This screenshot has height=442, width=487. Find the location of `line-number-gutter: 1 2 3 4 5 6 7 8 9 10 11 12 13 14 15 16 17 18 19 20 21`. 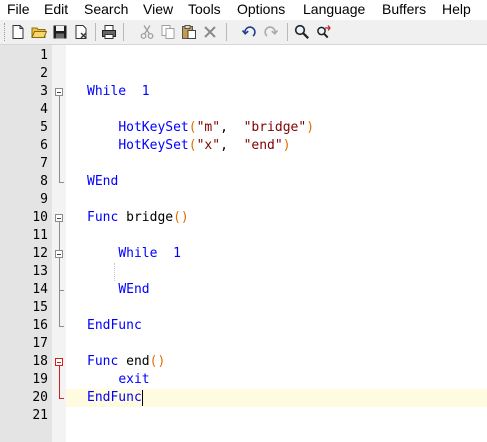

line-number-gutter: 1 2 3 4 5 6 7 8 9 10 11 12 13 14 15 16 17 18 19 20 21 is located at coordinates (26, 243).